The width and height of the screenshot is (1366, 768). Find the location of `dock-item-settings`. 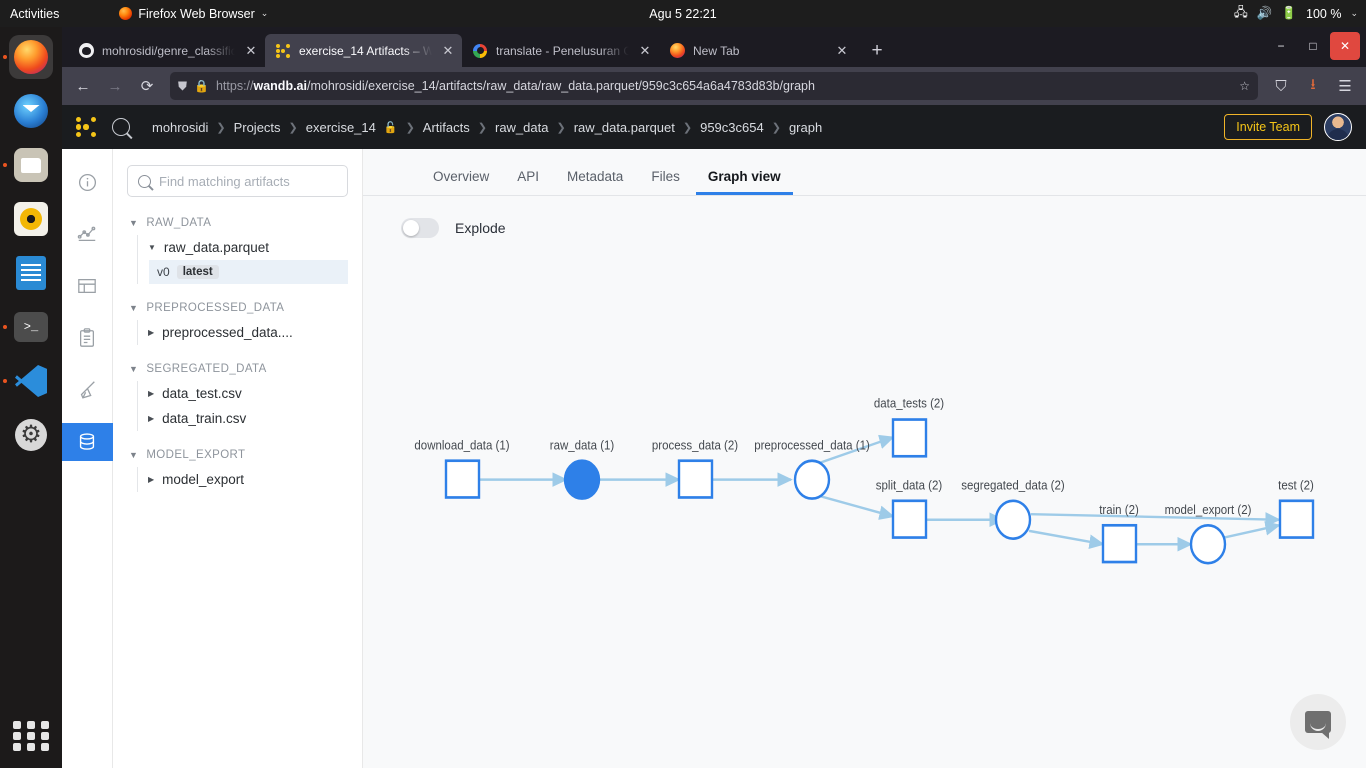

dock-item-settings is located at coordinates (31, 435).